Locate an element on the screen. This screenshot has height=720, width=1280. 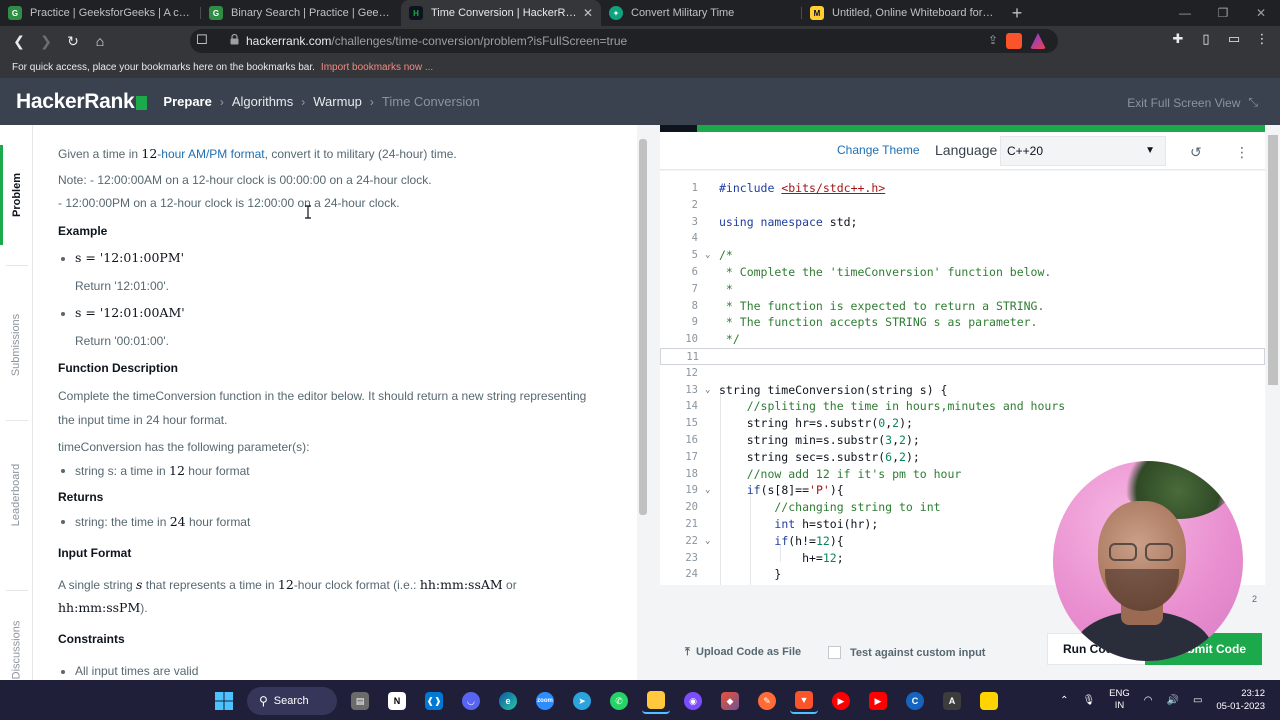
code-line: 5 ⌄ /* is located at coordinates (962, 255).